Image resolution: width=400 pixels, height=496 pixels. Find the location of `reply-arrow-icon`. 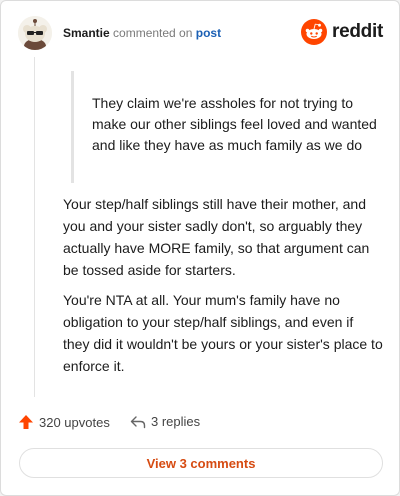

reply-arrow-icon is located at coordinates (138, 421).